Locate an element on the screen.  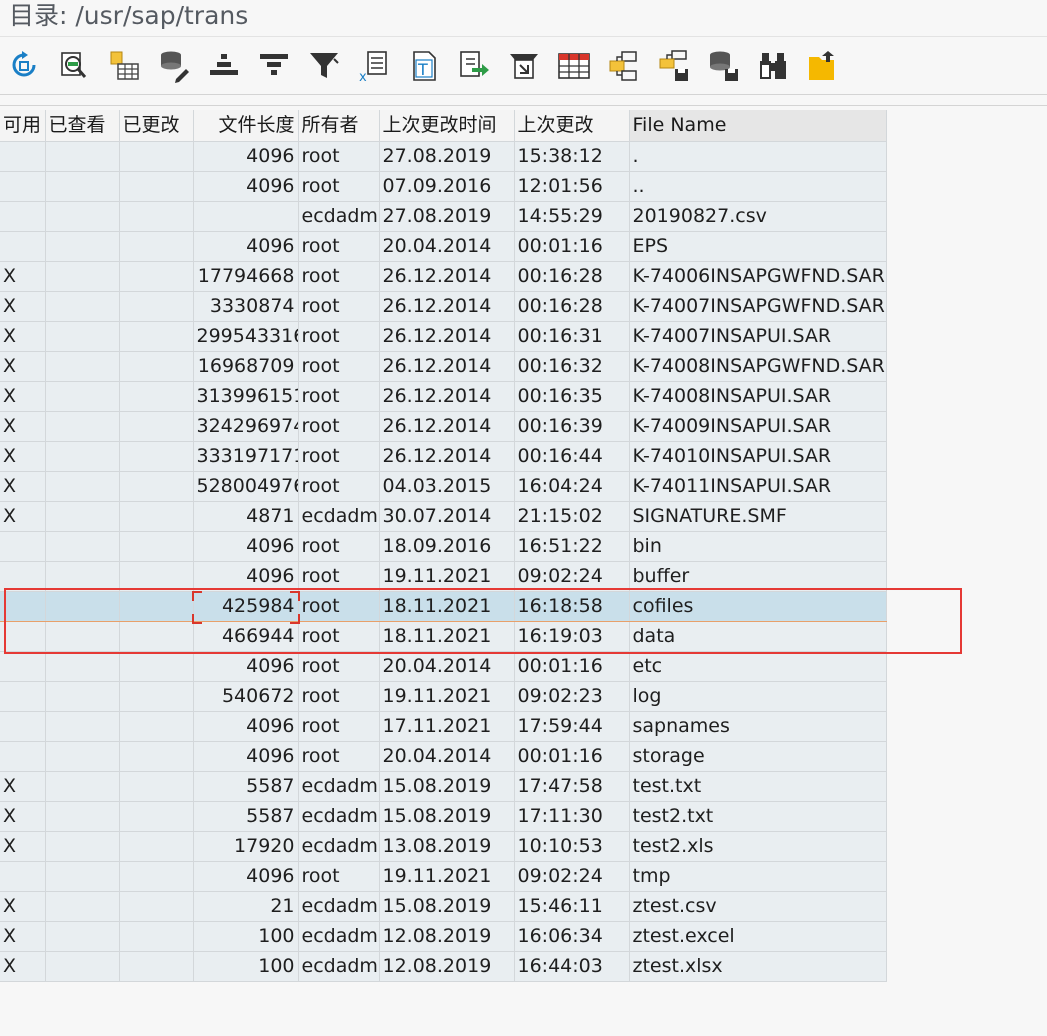
cell-last-change-date: 12.08.2019 is located at coordinates (447, 966).